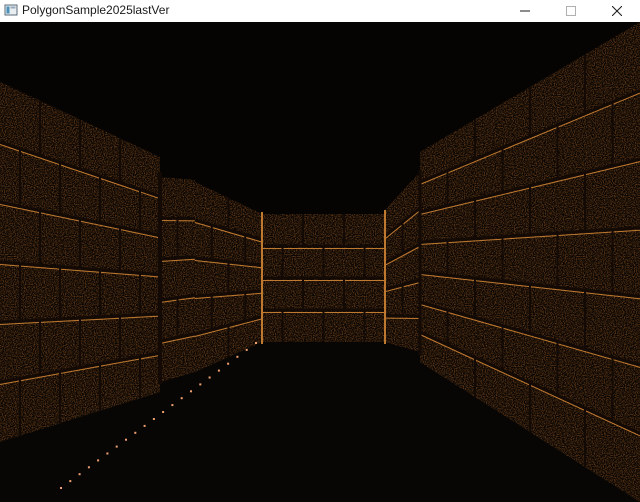 This screenshot has height=502, width=640. What do you see at coordinates (11, 10) in the screenshot?
I see `app-window-icon` at bounding box center [11, 10].